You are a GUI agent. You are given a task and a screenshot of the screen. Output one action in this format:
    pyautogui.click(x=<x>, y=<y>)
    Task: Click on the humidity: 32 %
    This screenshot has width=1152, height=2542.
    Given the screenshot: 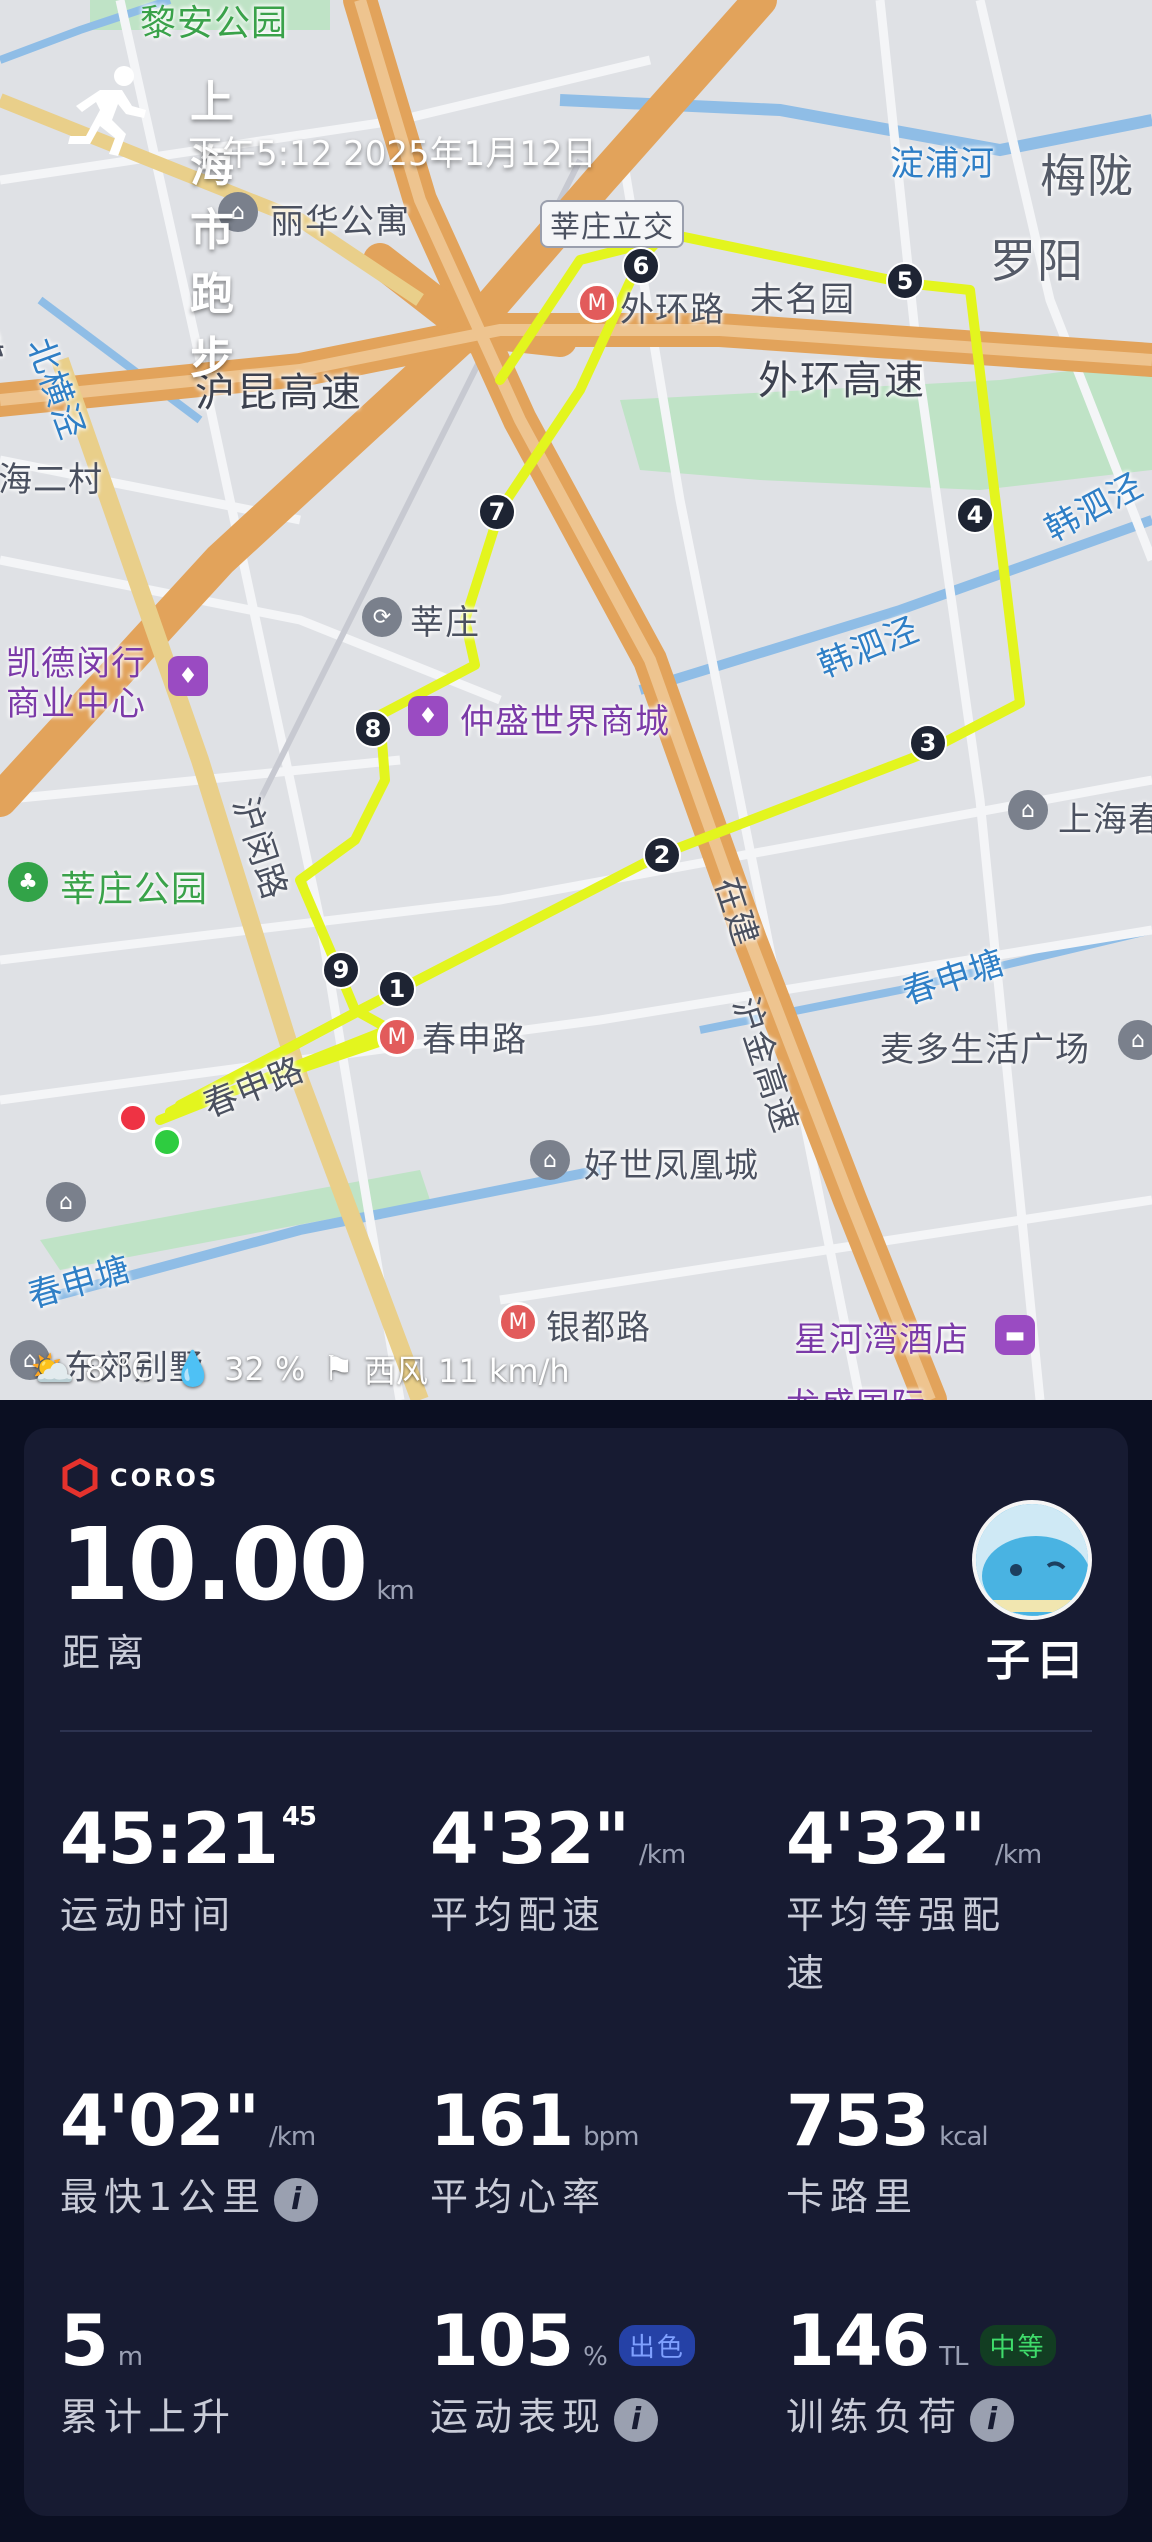 What is the action you would take?
    pyautogui.click(x=265, y=1369)
    